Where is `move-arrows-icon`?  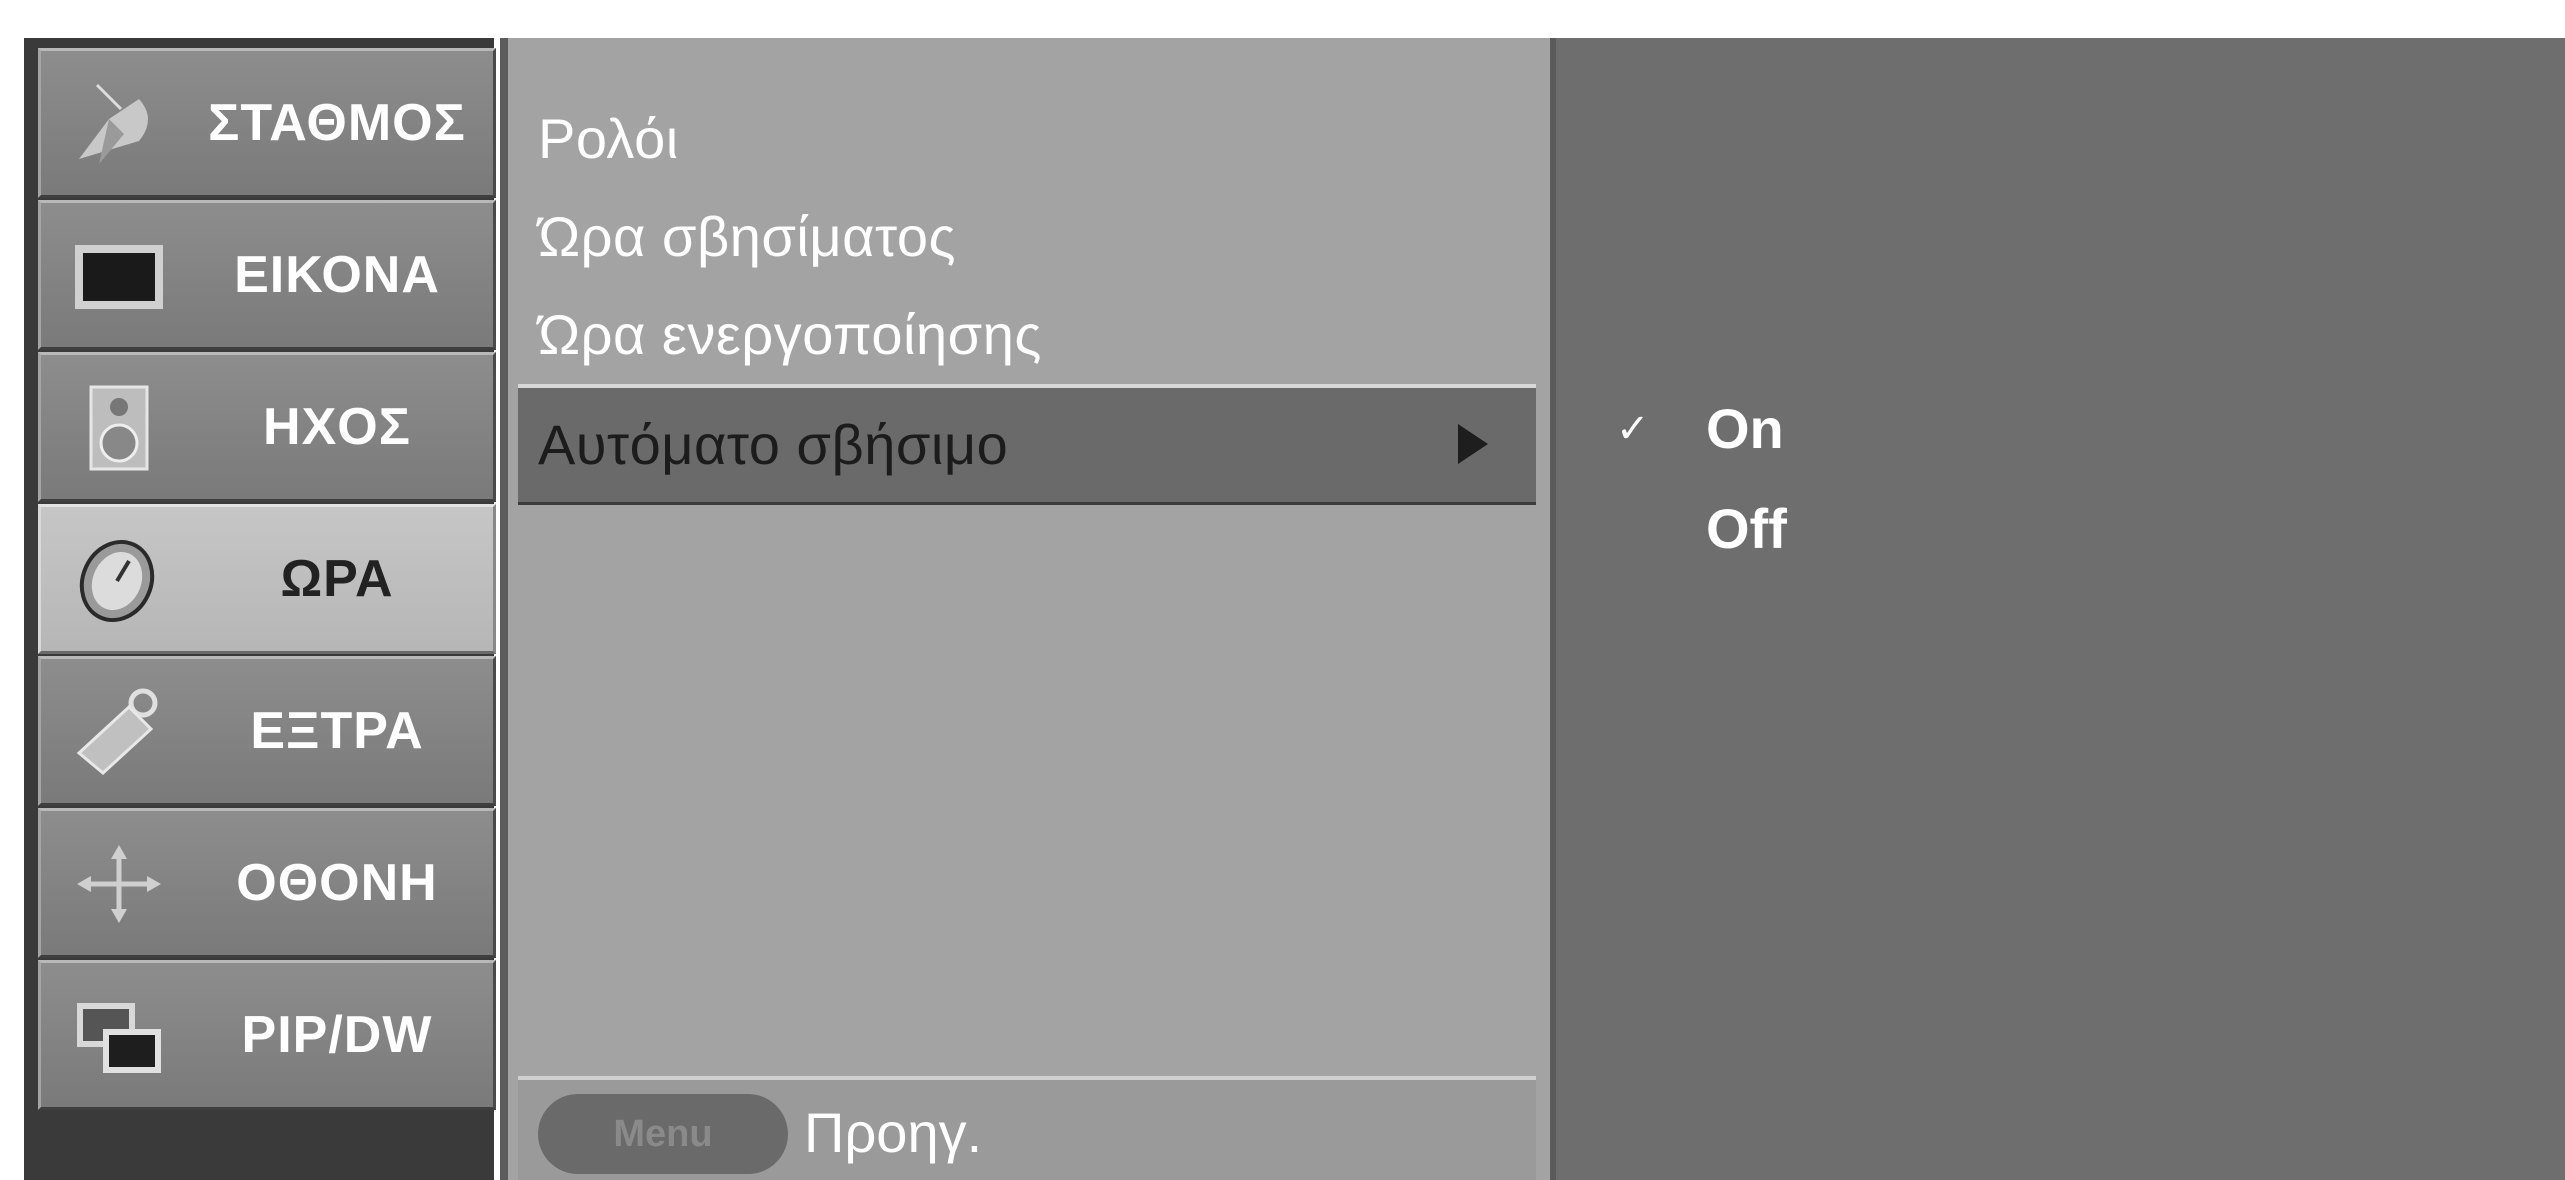
move-arrows-icon is located at coordinates (119, 884).